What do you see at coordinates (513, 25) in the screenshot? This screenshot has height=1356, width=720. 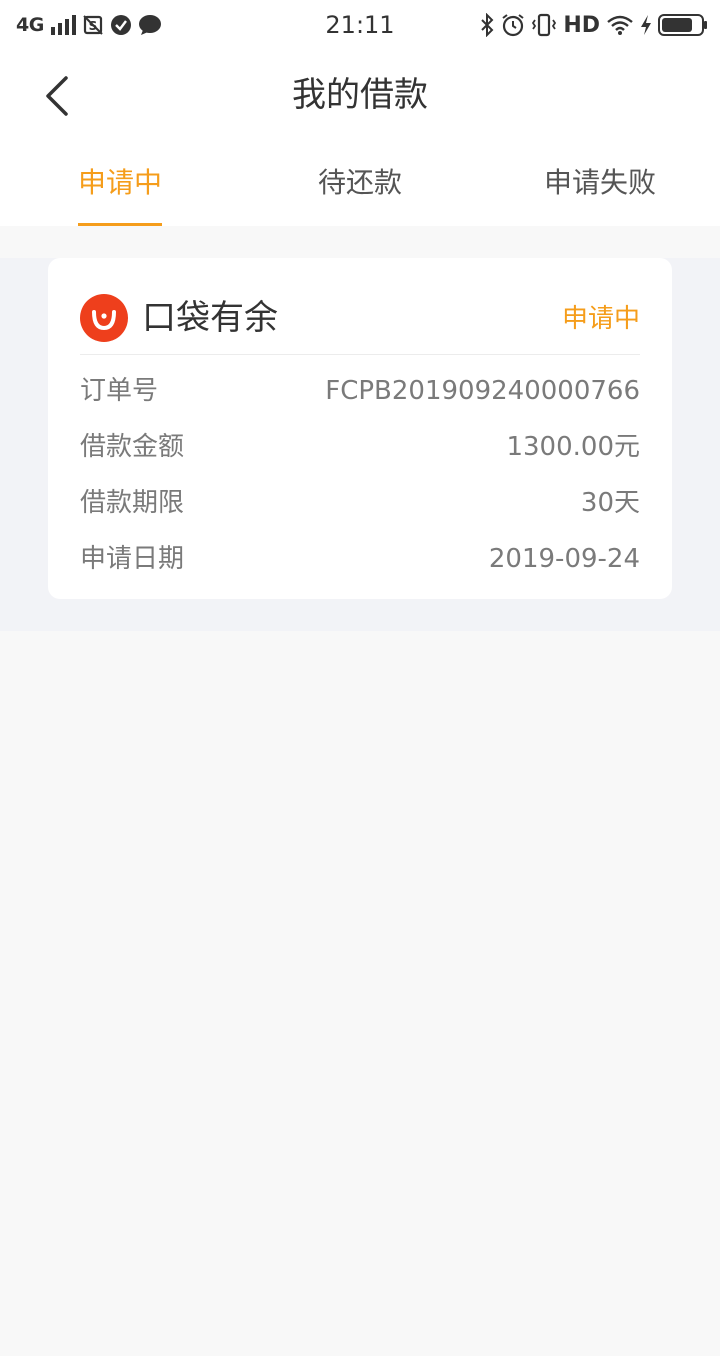 I see `alarm-clock-icon` at bounding box center [513, 25].